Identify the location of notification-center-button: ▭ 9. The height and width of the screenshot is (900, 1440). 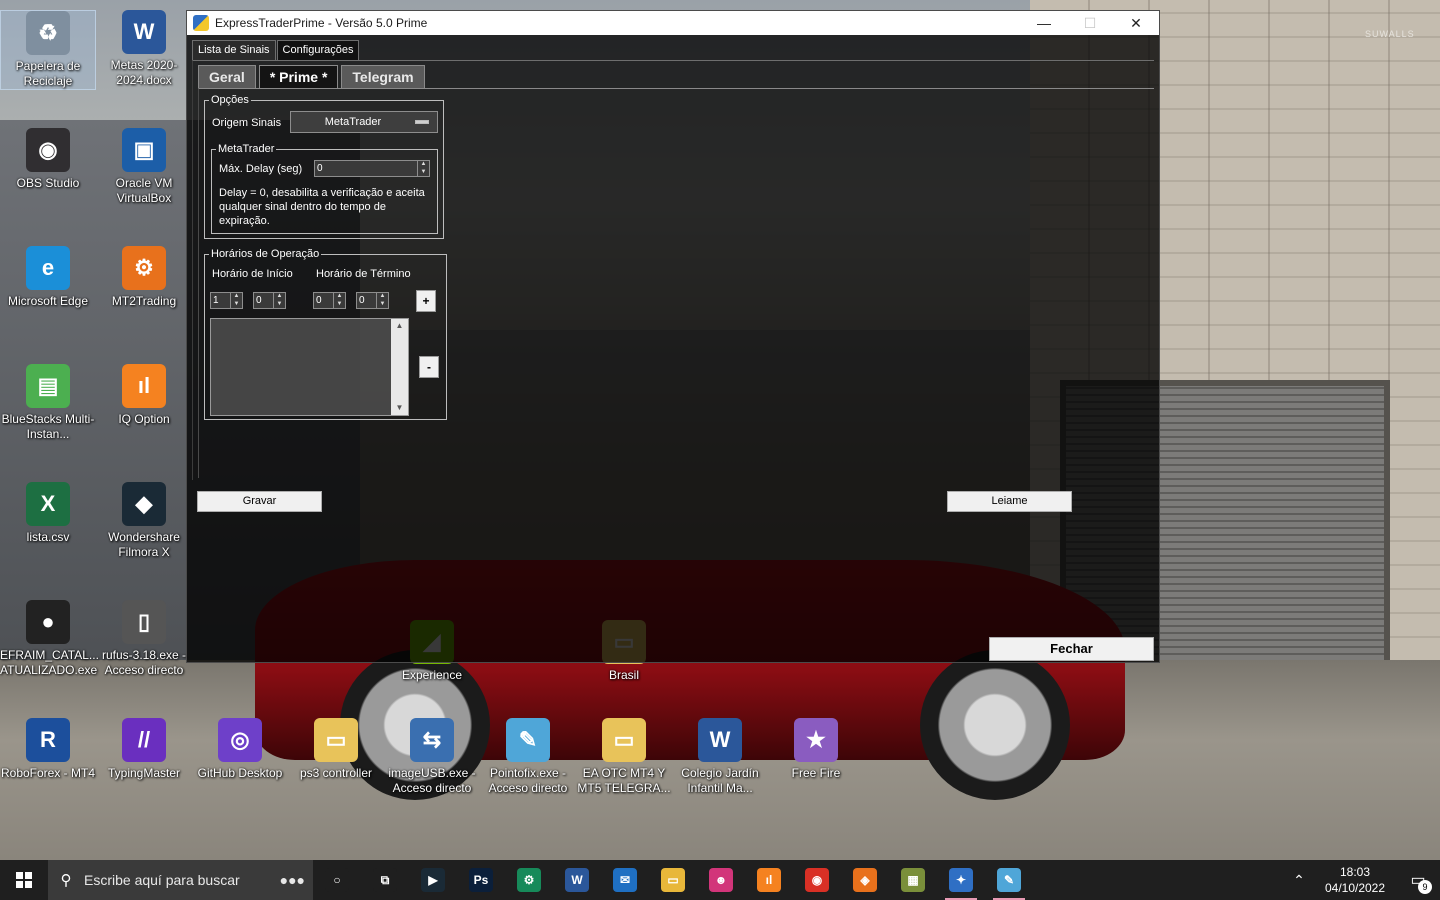
(1418, 882).